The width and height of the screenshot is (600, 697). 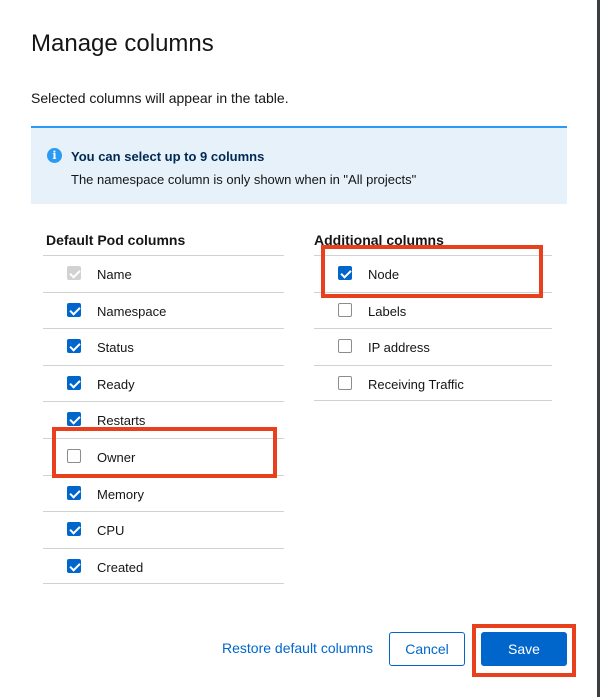 What do you see at coordinates (399, 348) in the screenshot?
I see `column-option-label: IP address` at bounding box center [399, 348].